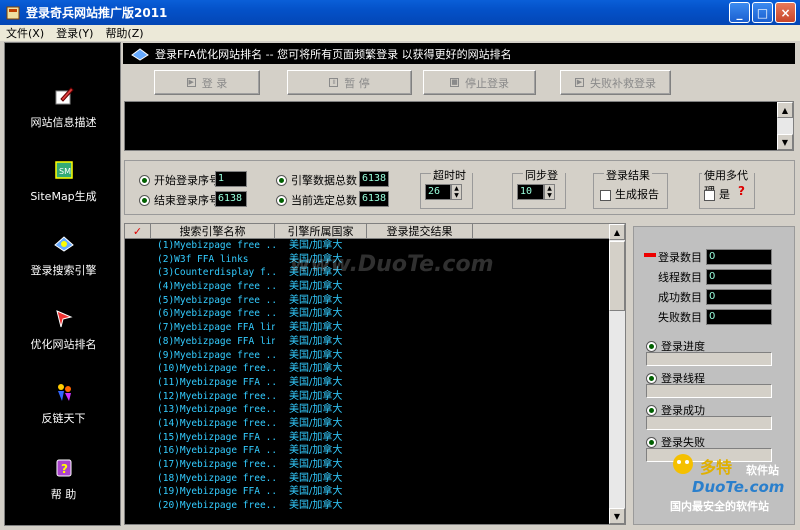 The image size is (800, 530). I want to click on table-row: (7)Myebizpage FFA link 美国/加拿大, so click(368, 328).